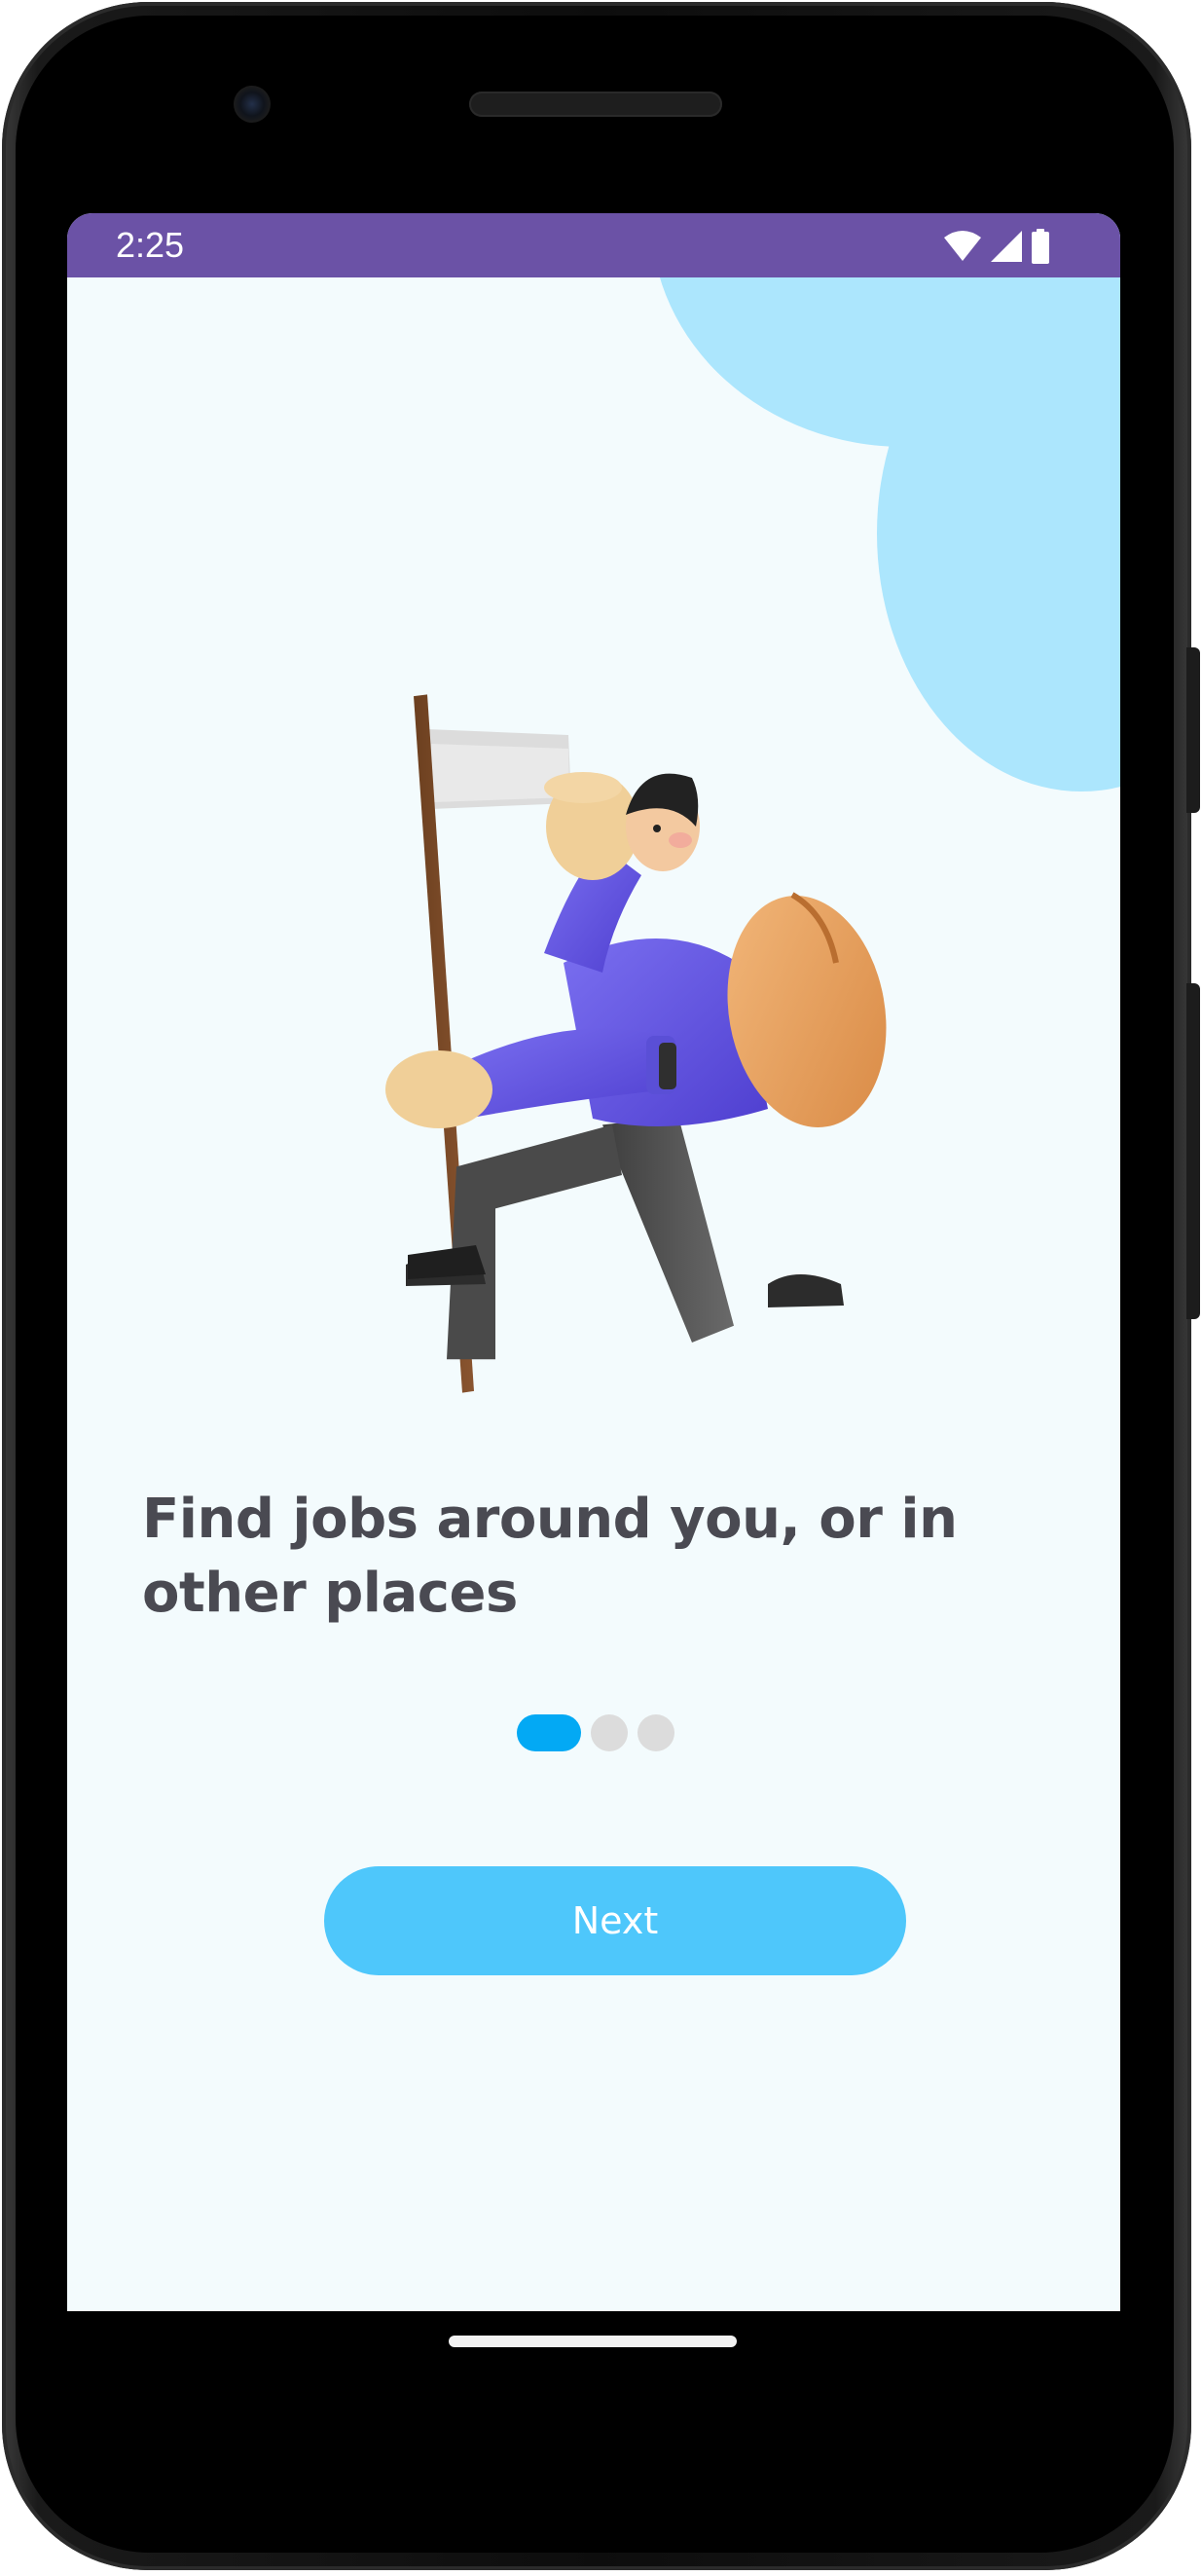 This screenshot has width=1202, height=2576. What do you see at coordinates (595, 104) in the screenshot?
I see `earpiece-speaker` at bounding box center [595, 104].